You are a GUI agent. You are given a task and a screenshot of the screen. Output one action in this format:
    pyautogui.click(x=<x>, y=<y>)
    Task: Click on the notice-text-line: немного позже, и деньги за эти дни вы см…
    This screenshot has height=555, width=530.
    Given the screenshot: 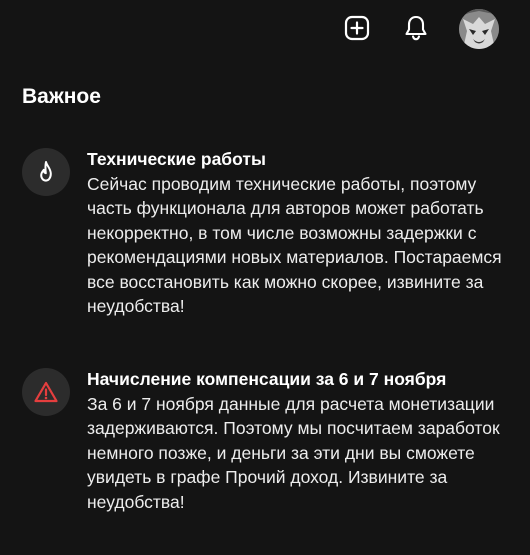 What is the action you would take?
    pyautogui.click(x=281, y=452)
    